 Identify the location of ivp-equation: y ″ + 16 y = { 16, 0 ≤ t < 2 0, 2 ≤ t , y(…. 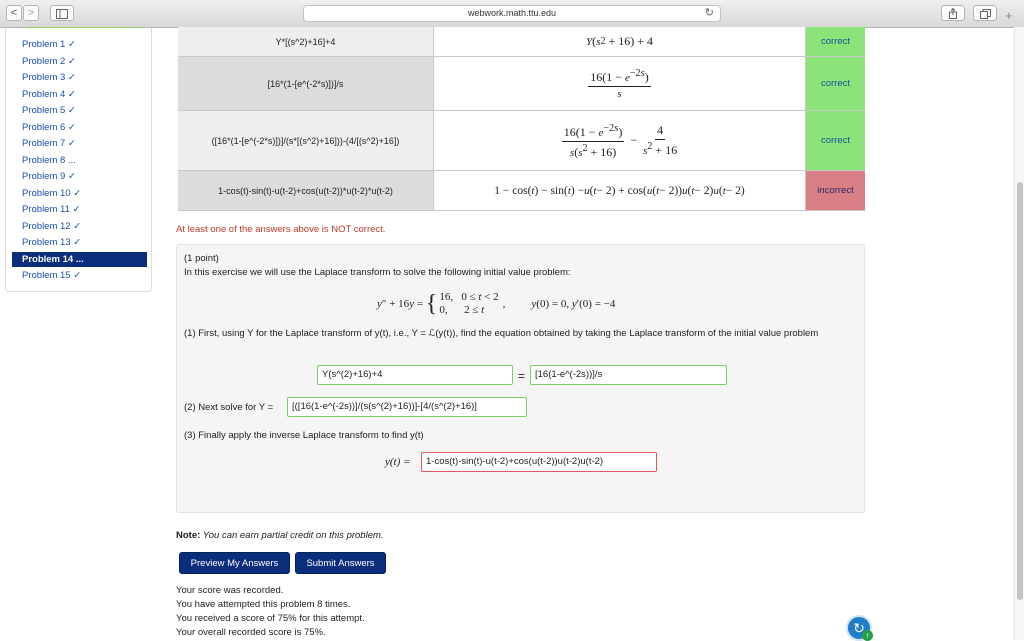
(496, 304).